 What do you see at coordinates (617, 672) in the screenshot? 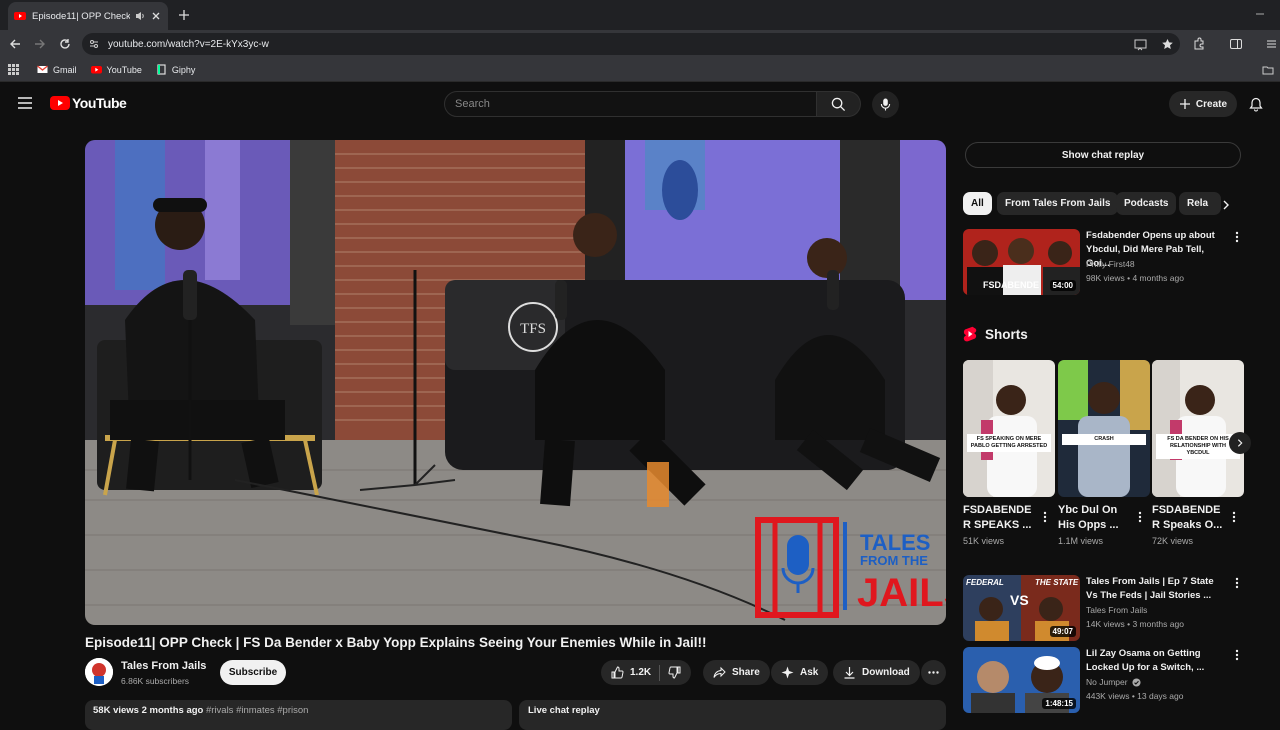
I see `thumbs-up-icon` at bounding box center [617, 672].